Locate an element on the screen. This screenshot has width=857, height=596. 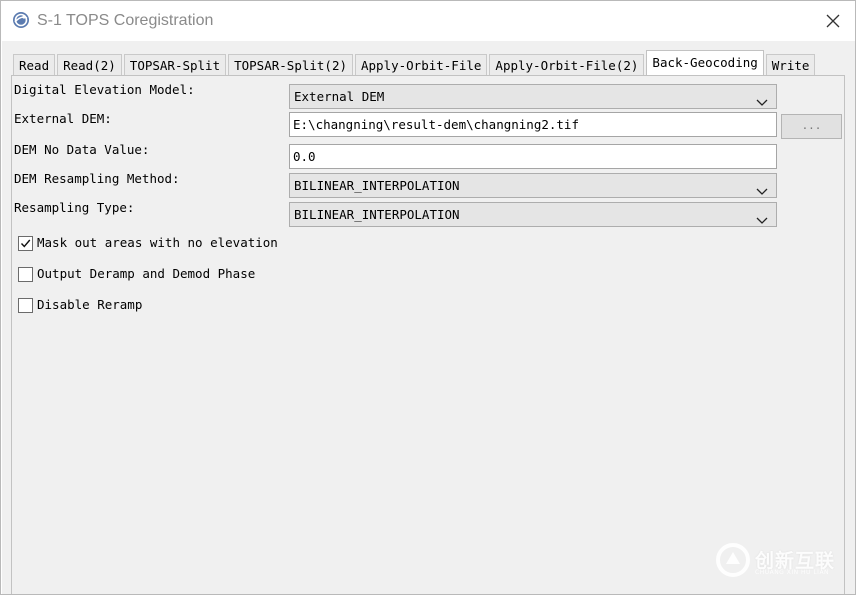
checkmark-icon is located at coordinates (25, 243).